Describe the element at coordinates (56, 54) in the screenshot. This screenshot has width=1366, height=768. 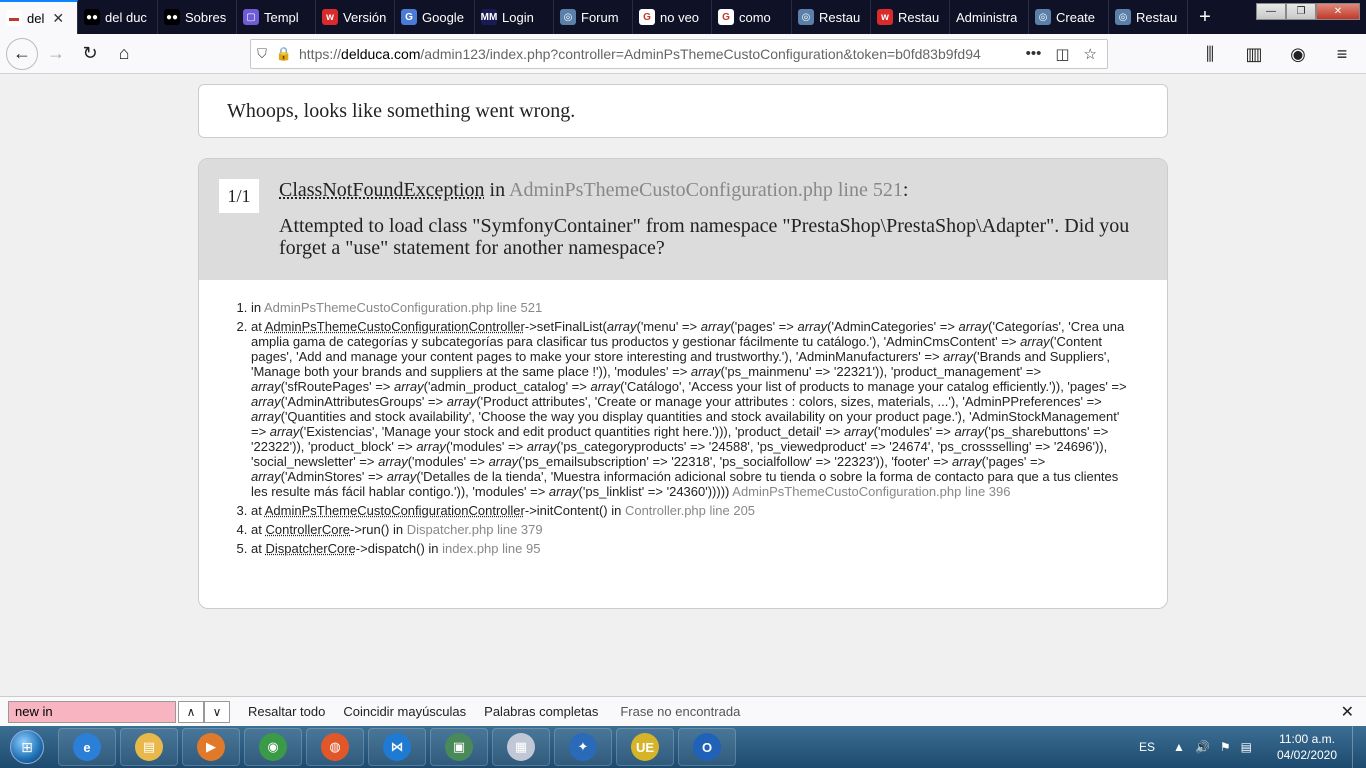
I see `forward-button: →` at that location.